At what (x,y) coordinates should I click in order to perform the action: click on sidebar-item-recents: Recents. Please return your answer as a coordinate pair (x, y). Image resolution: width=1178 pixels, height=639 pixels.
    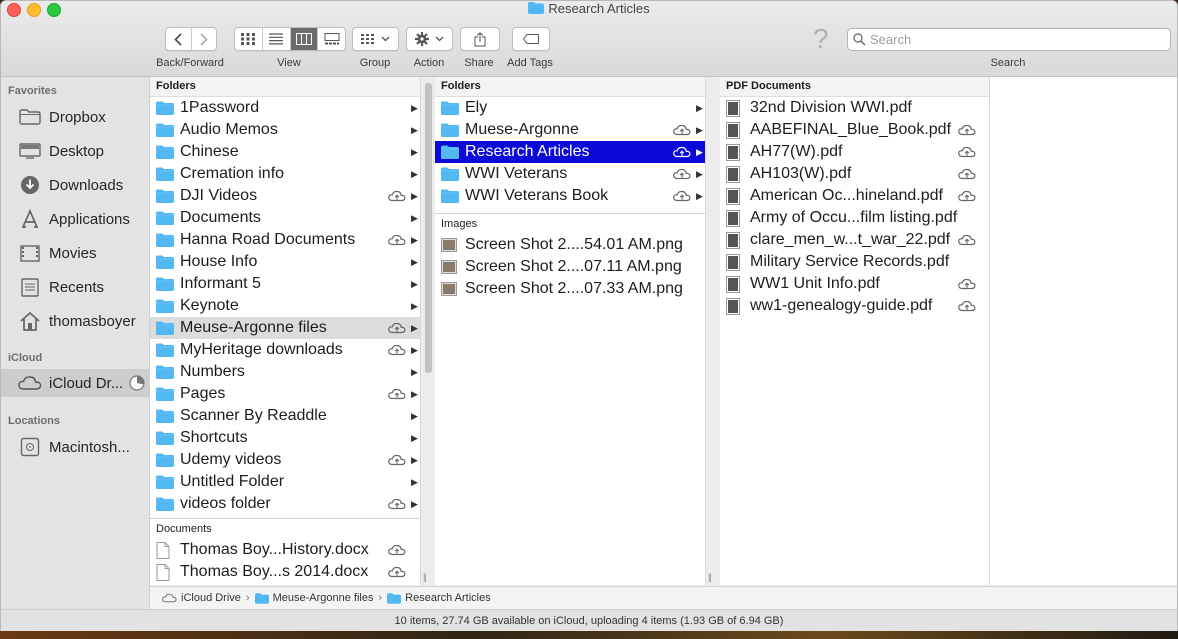
    Looking at the image, I should click on (75, 287).